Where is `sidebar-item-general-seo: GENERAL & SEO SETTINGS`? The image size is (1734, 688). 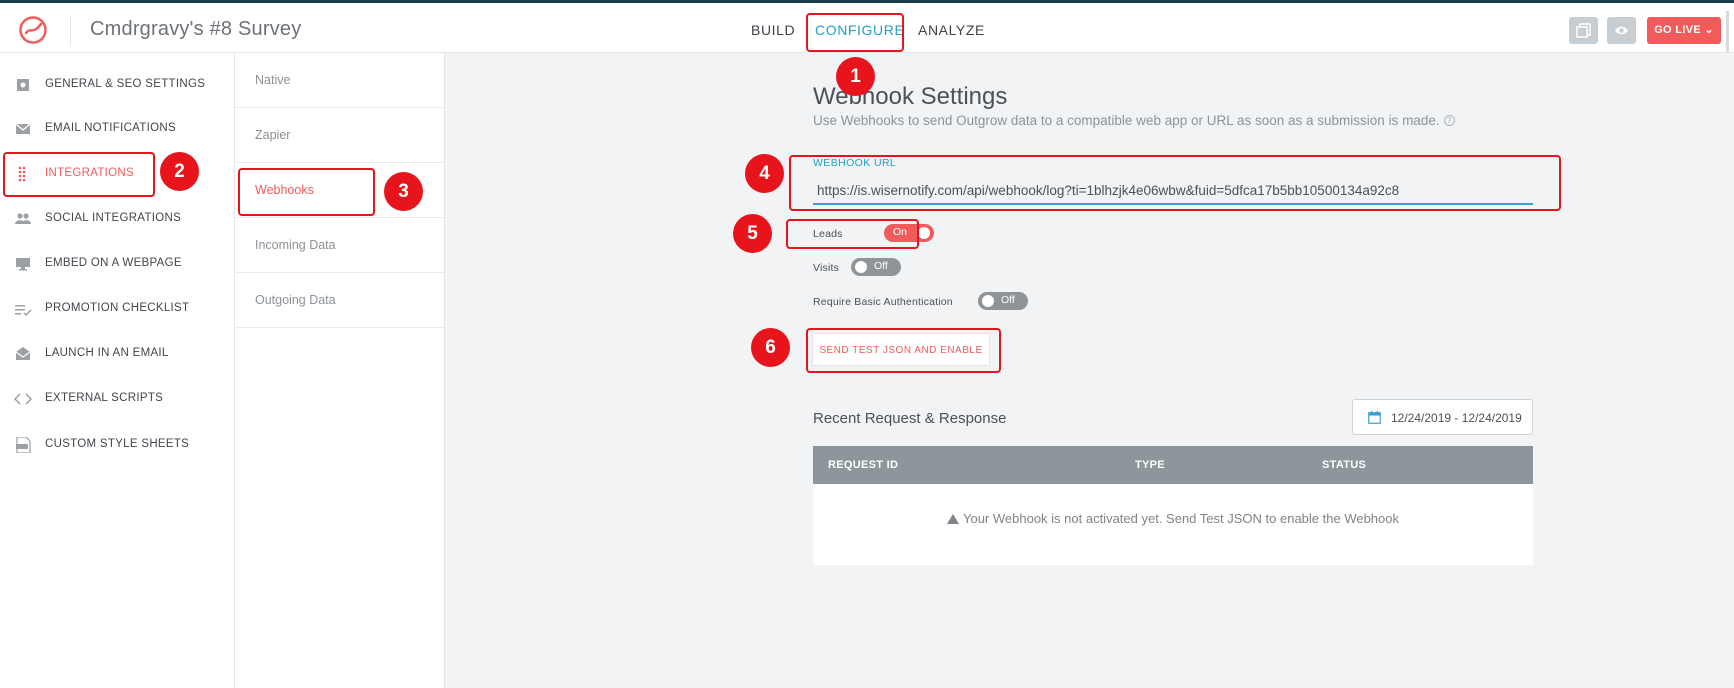 sidebar-item-general-seo: GENERAL & SEO SETTINGS is located at coordinates (117, 85).